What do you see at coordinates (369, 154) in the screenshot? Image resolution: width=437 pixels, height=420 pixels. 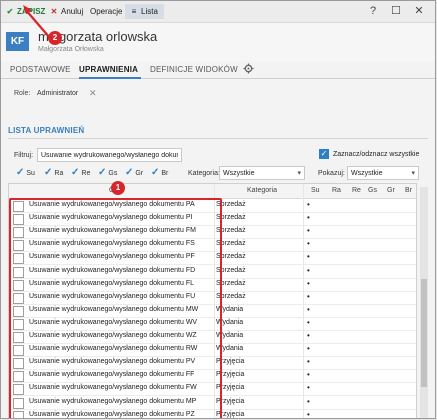 I see `select-all-checkbox: ✓ Zaznacz/odznacz wszystkie` at bounding box center [369, 154].